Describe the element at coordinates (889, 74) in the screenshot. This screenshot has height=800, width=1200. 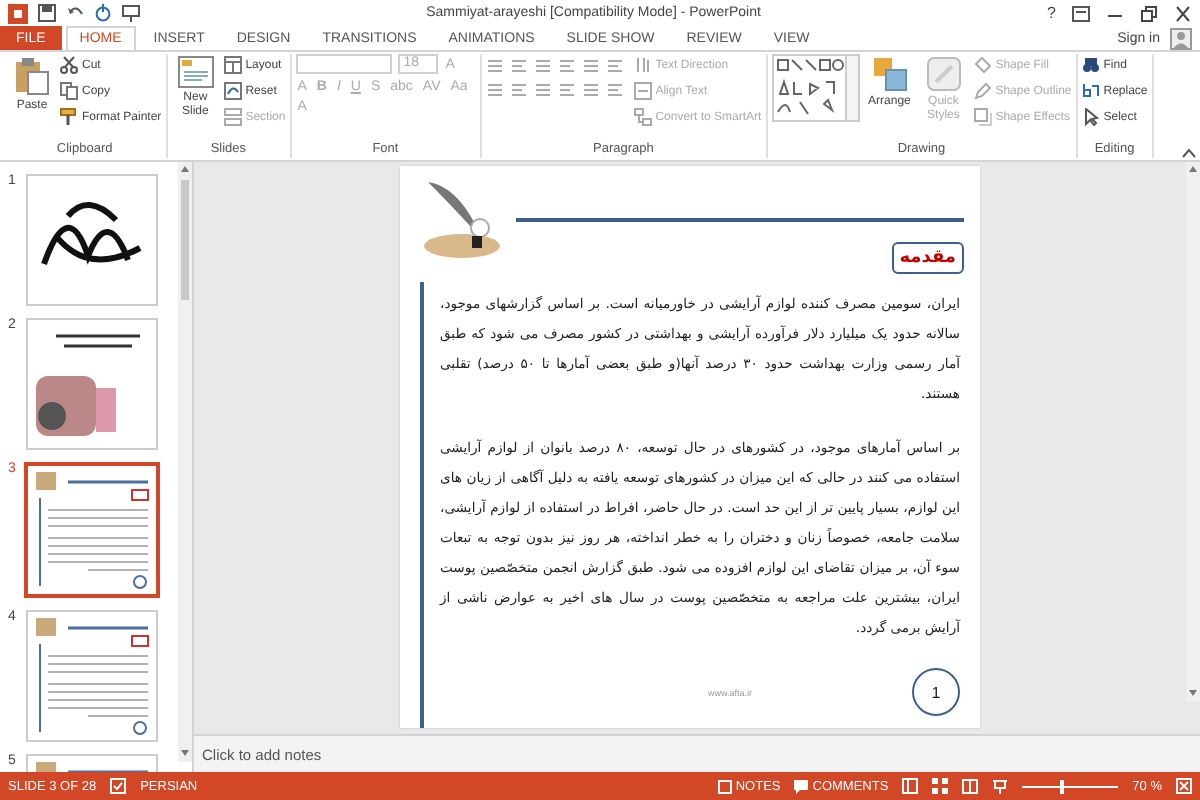
I see `arrange-icon` at that location.